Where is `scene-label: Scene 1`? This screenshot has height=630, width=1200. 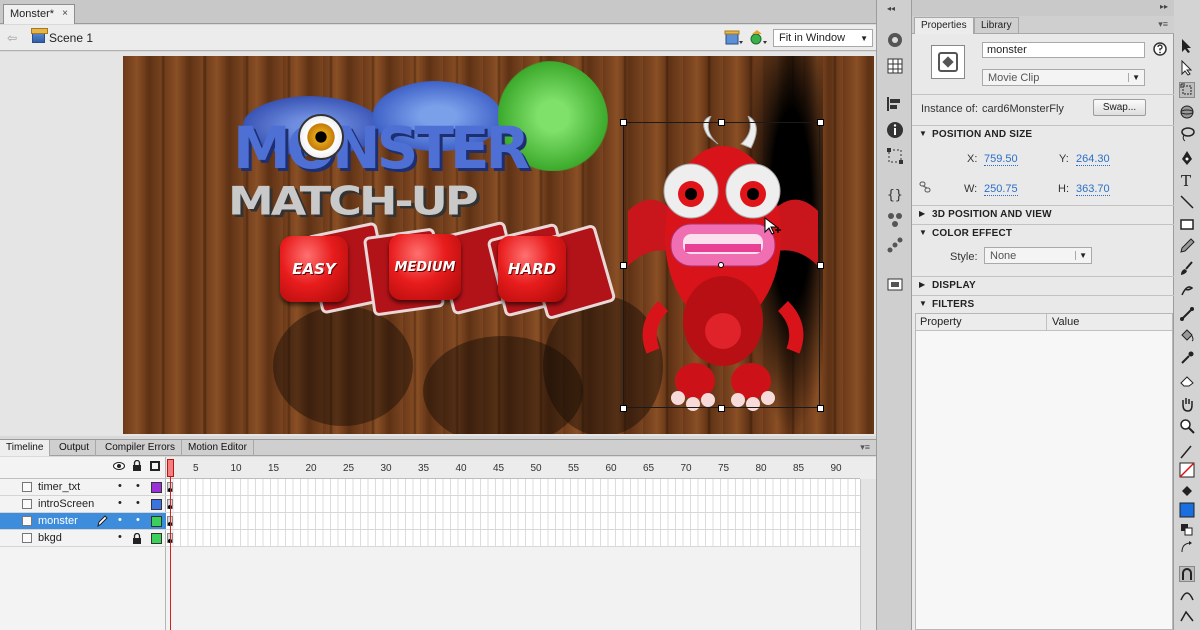 scene-label: Scene 1 is located at coordinates (71, 38).